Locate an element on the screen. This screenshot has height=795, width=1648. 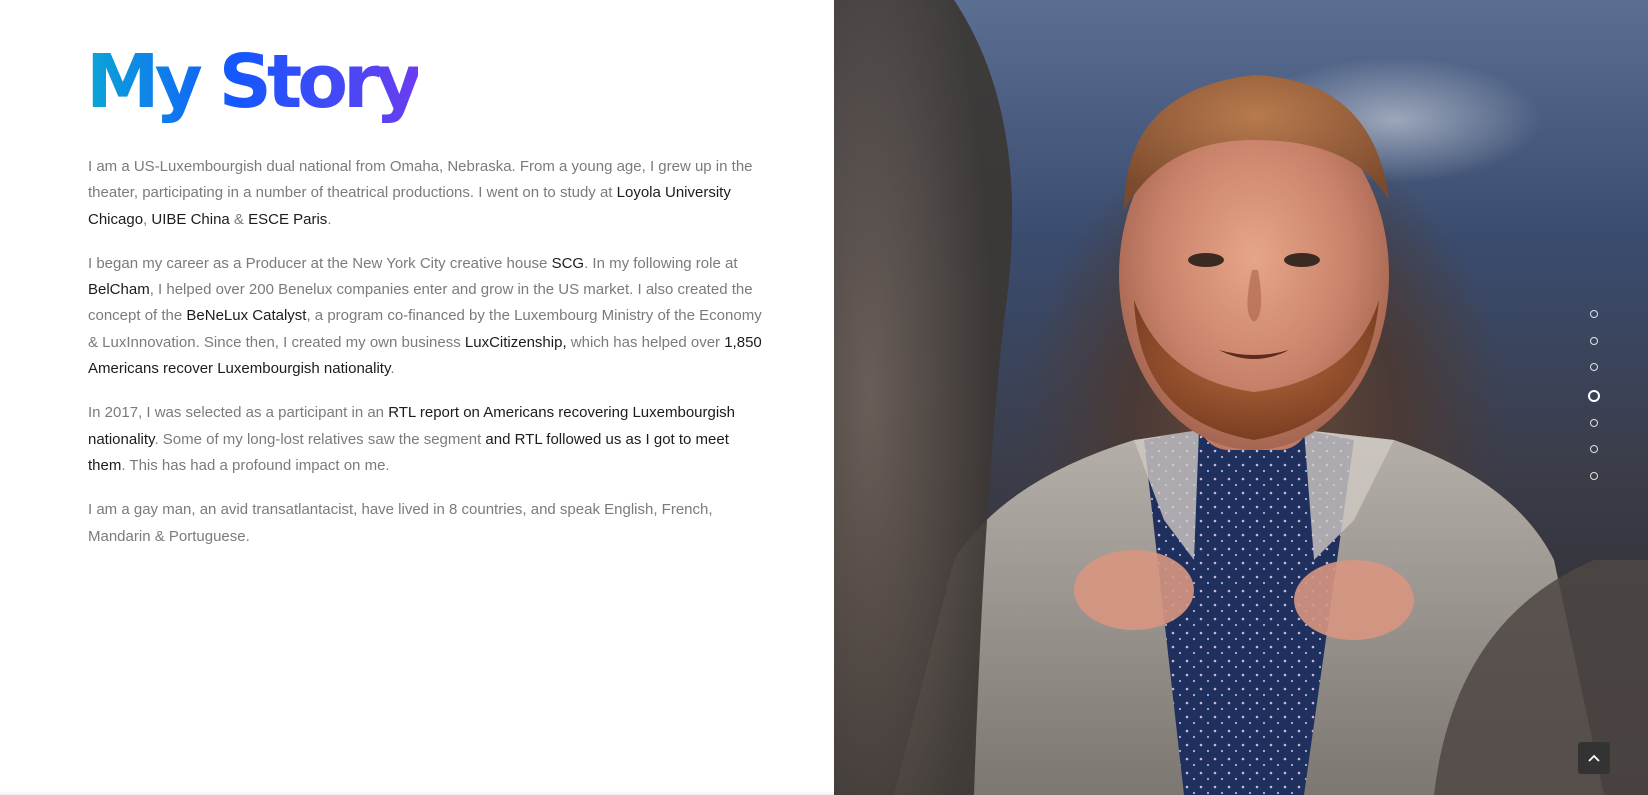
link-benelux-catalyst: BeNeLux Catalyst is located at coordinates (246, 315).